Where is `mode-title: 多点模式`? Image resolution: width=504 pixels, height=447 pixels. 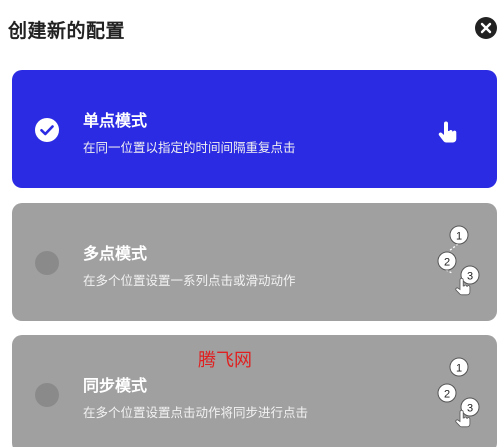
mode-title: 多点模式 is located at coordinates (115, 253).